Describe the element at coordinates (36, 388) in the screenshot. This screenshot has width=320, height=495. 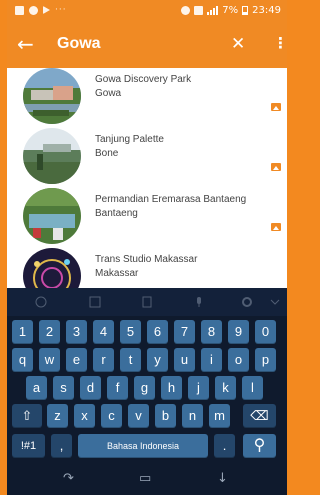
I see `key-a: a` at that location.